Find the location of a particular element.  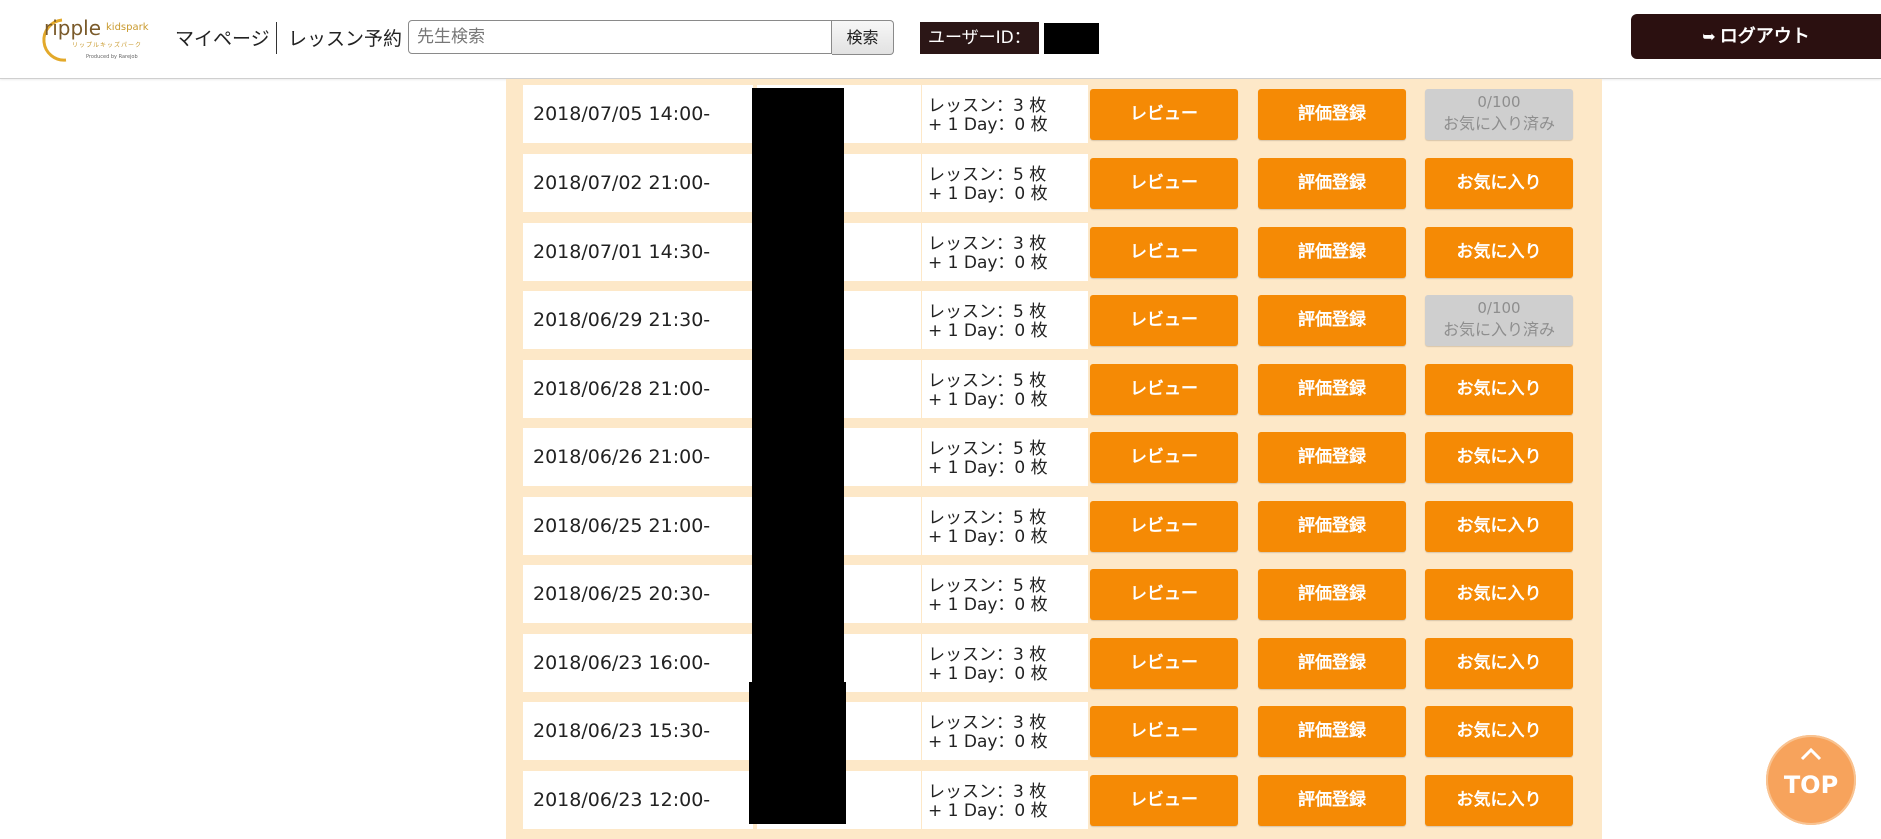

user-id-redacted is located at coordinates (1071, 38).